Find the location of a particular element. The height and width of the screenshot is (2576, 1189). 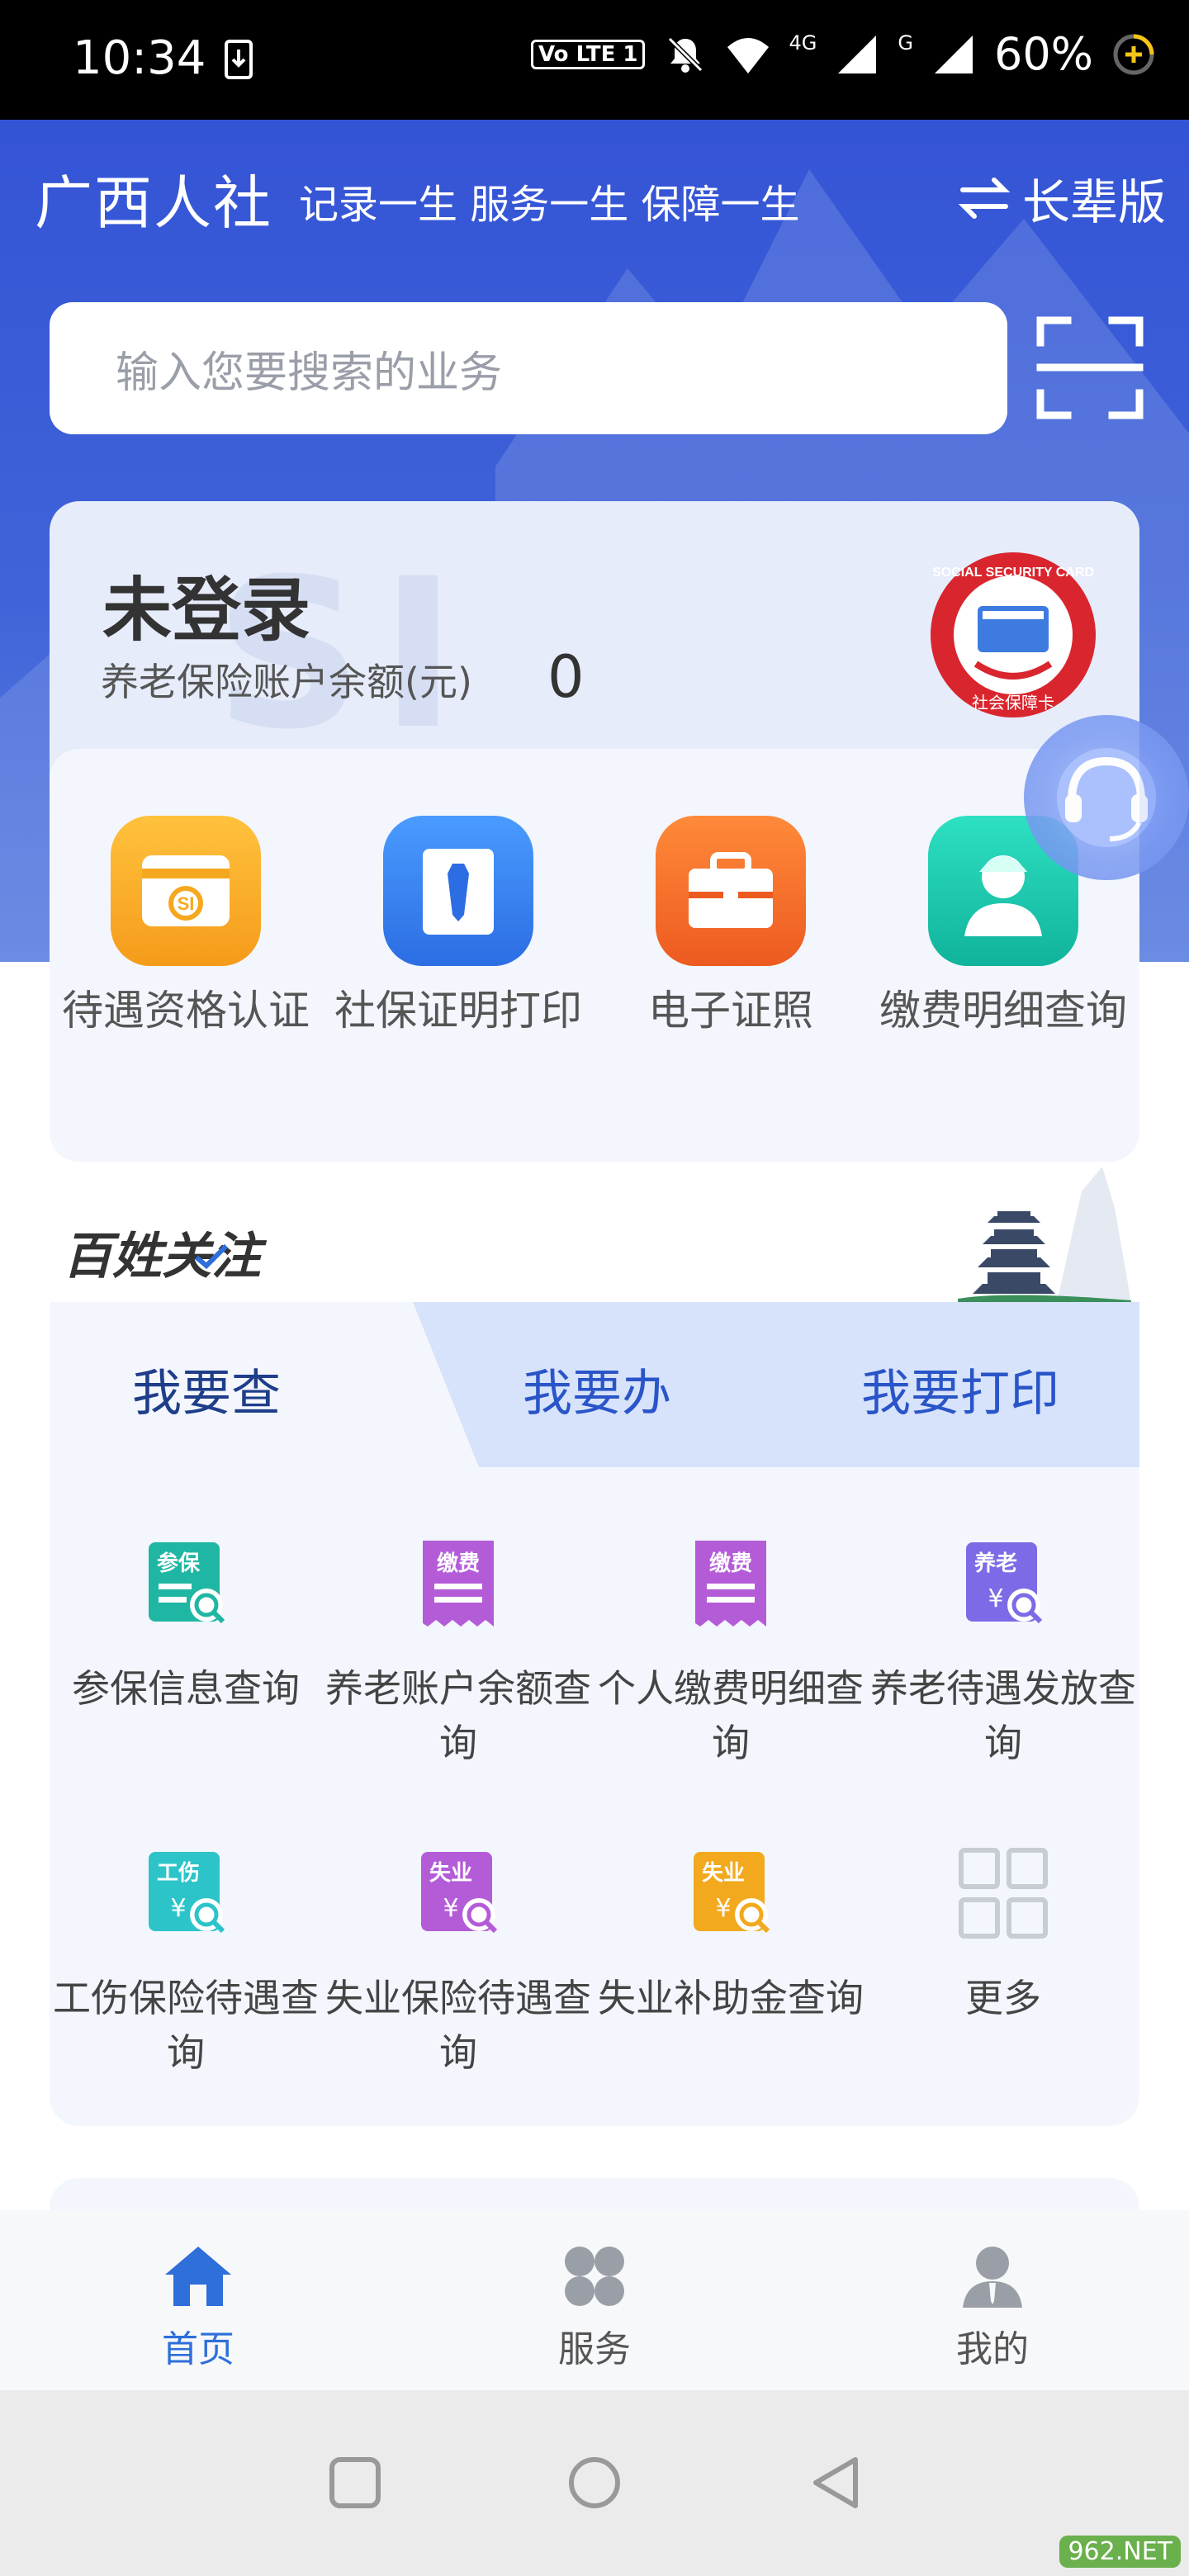

quick-action-e-license: 电子证照 is located at coordinates (730, 929).